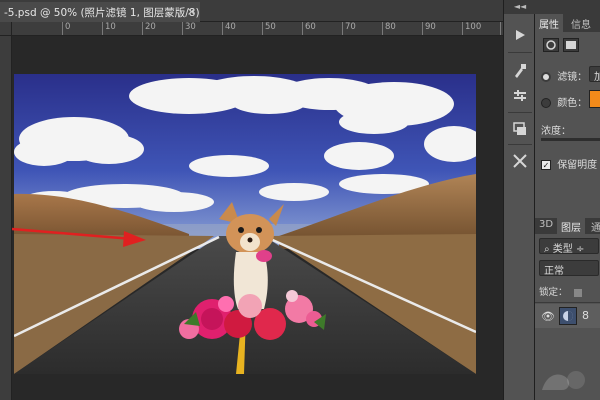 This screenshot has width=600, height=400. I want to click on brush-preset-icon, so click(520, 71).